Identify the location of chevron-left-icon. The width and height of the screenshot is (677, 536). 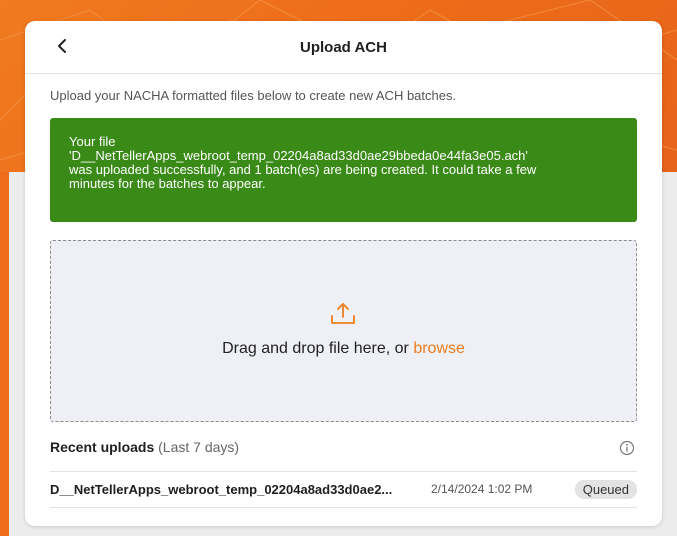
(62, 46).